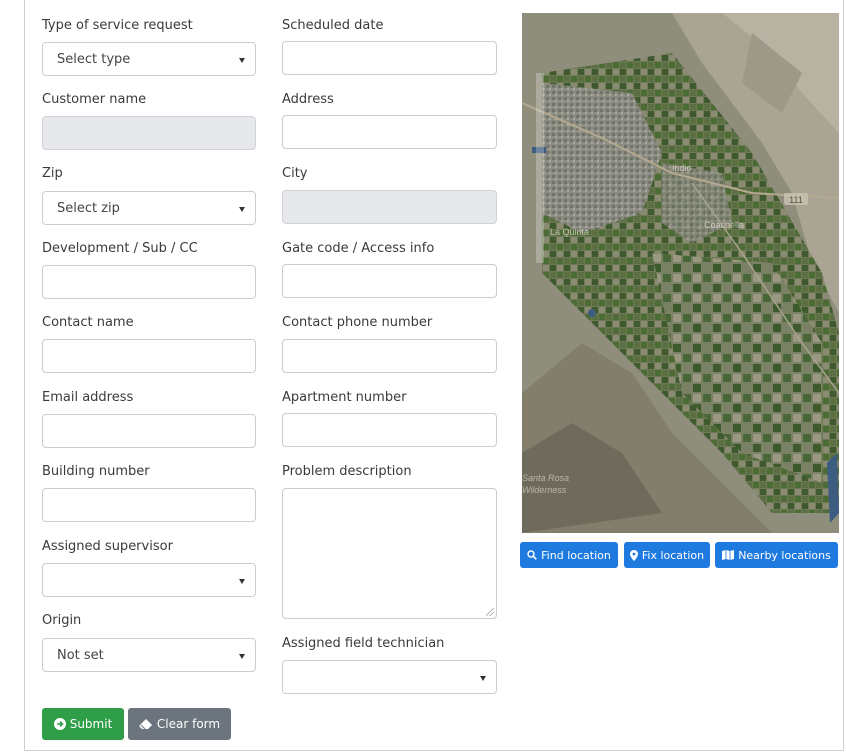  Describe the element at coordinates (545, 478) in the screenshot. I see `map-label-santa-rosa: Santa Rosa` at that location.